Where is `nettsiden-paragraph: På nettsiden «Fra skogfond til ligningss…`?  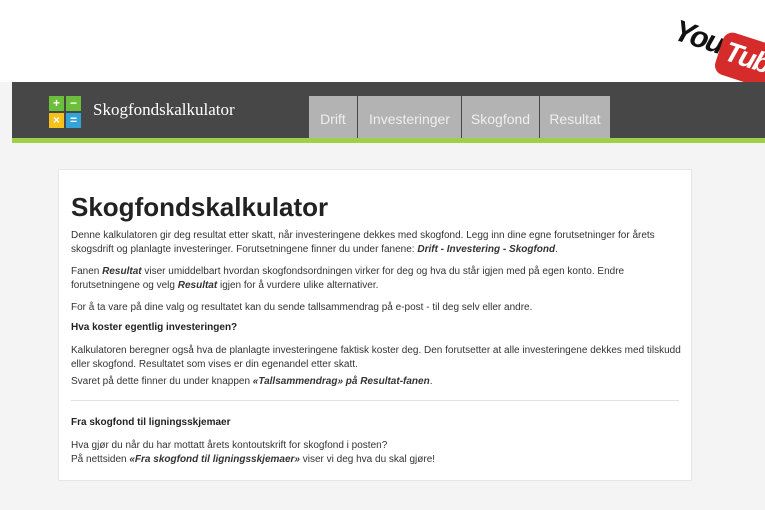 nettsiden-paragraph: På nettsiden «Fra skogfond til ligningss… is located at coordinates (377, 460).